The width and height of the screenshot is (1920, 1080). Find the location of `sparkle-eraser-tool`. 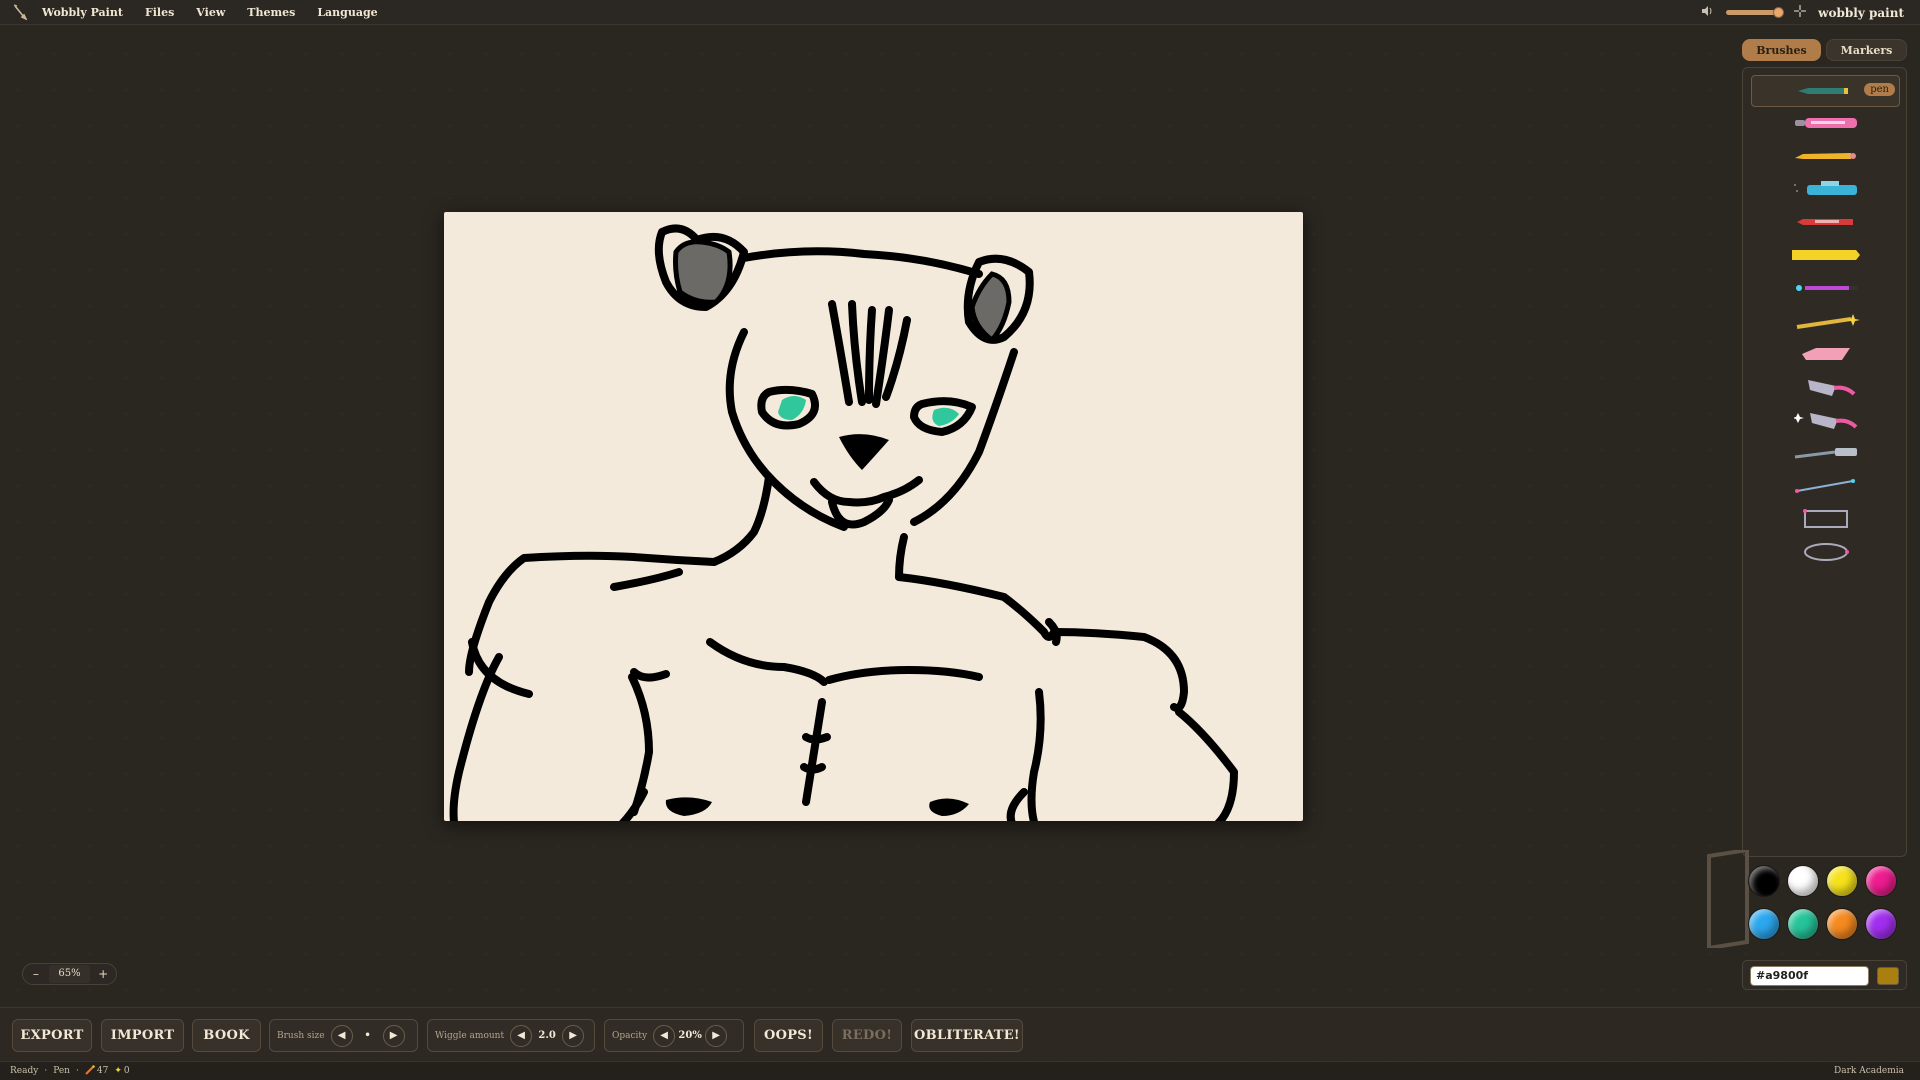

sparkle-eraser-tool is located at coordinates (1825, 420).